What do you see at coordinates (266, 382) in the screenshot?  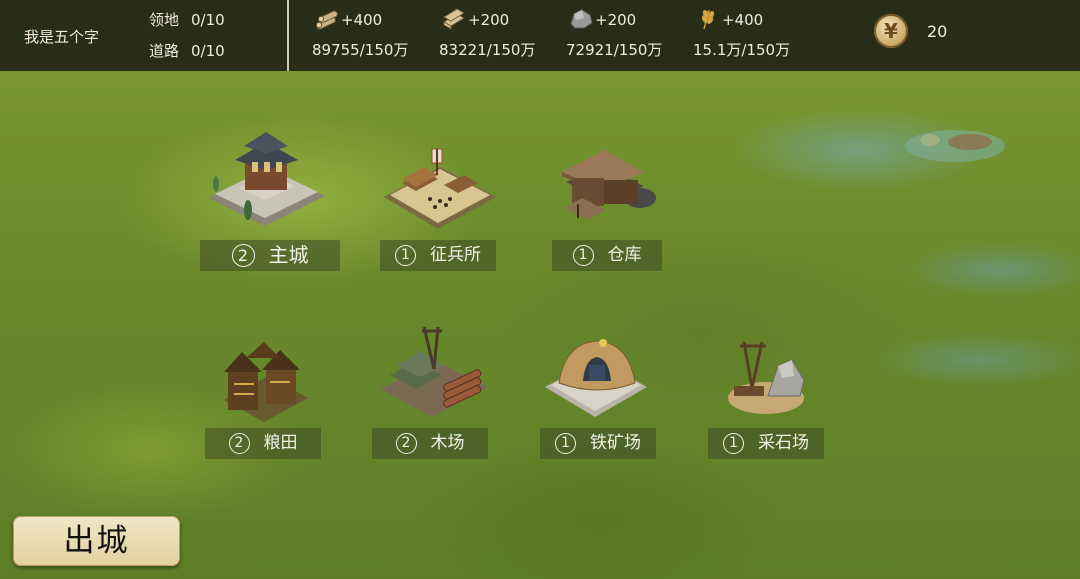 I see `farm-building-icon` at bounding box center [266, 382].